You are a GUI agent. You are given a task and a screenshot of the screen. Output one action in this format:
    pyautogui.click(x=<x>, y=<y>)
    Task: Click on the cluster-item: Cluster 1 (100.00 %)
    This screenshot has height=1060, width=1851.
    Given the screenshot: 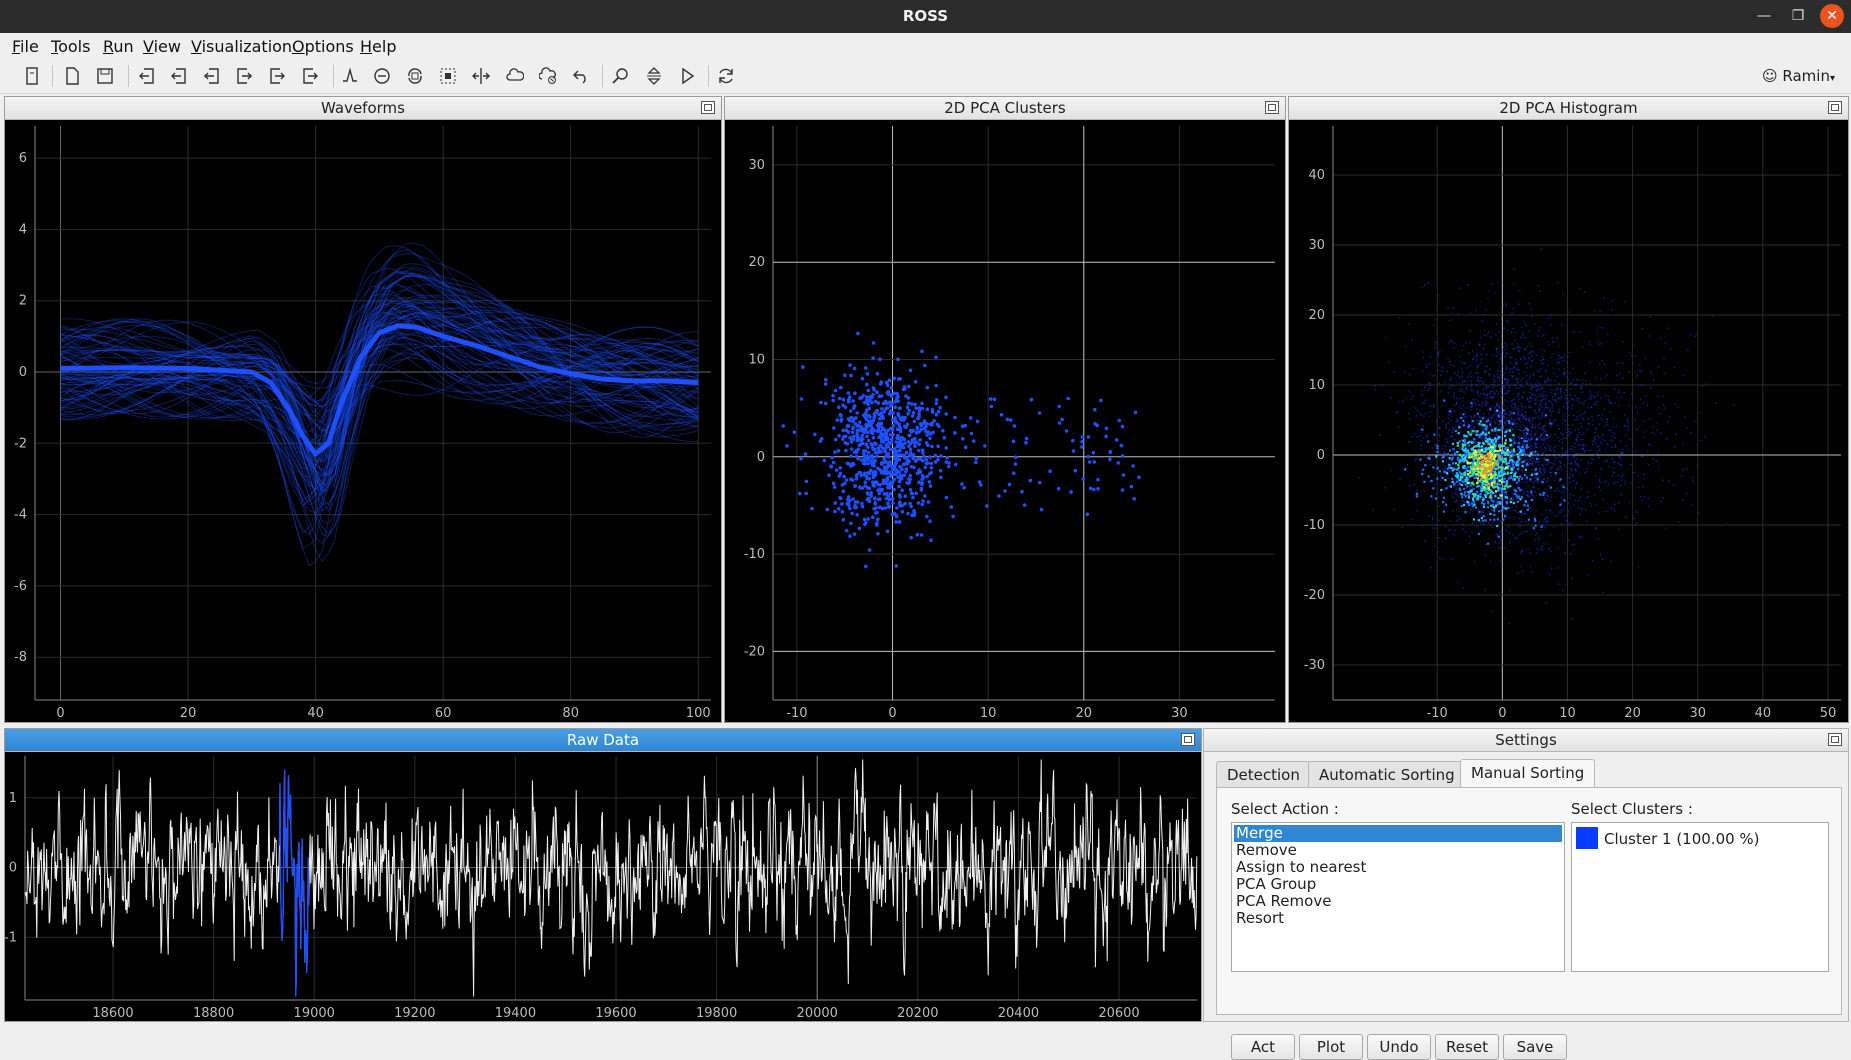 What is the action you would take?
    pyautogui.click(x=1682, y=839)
    